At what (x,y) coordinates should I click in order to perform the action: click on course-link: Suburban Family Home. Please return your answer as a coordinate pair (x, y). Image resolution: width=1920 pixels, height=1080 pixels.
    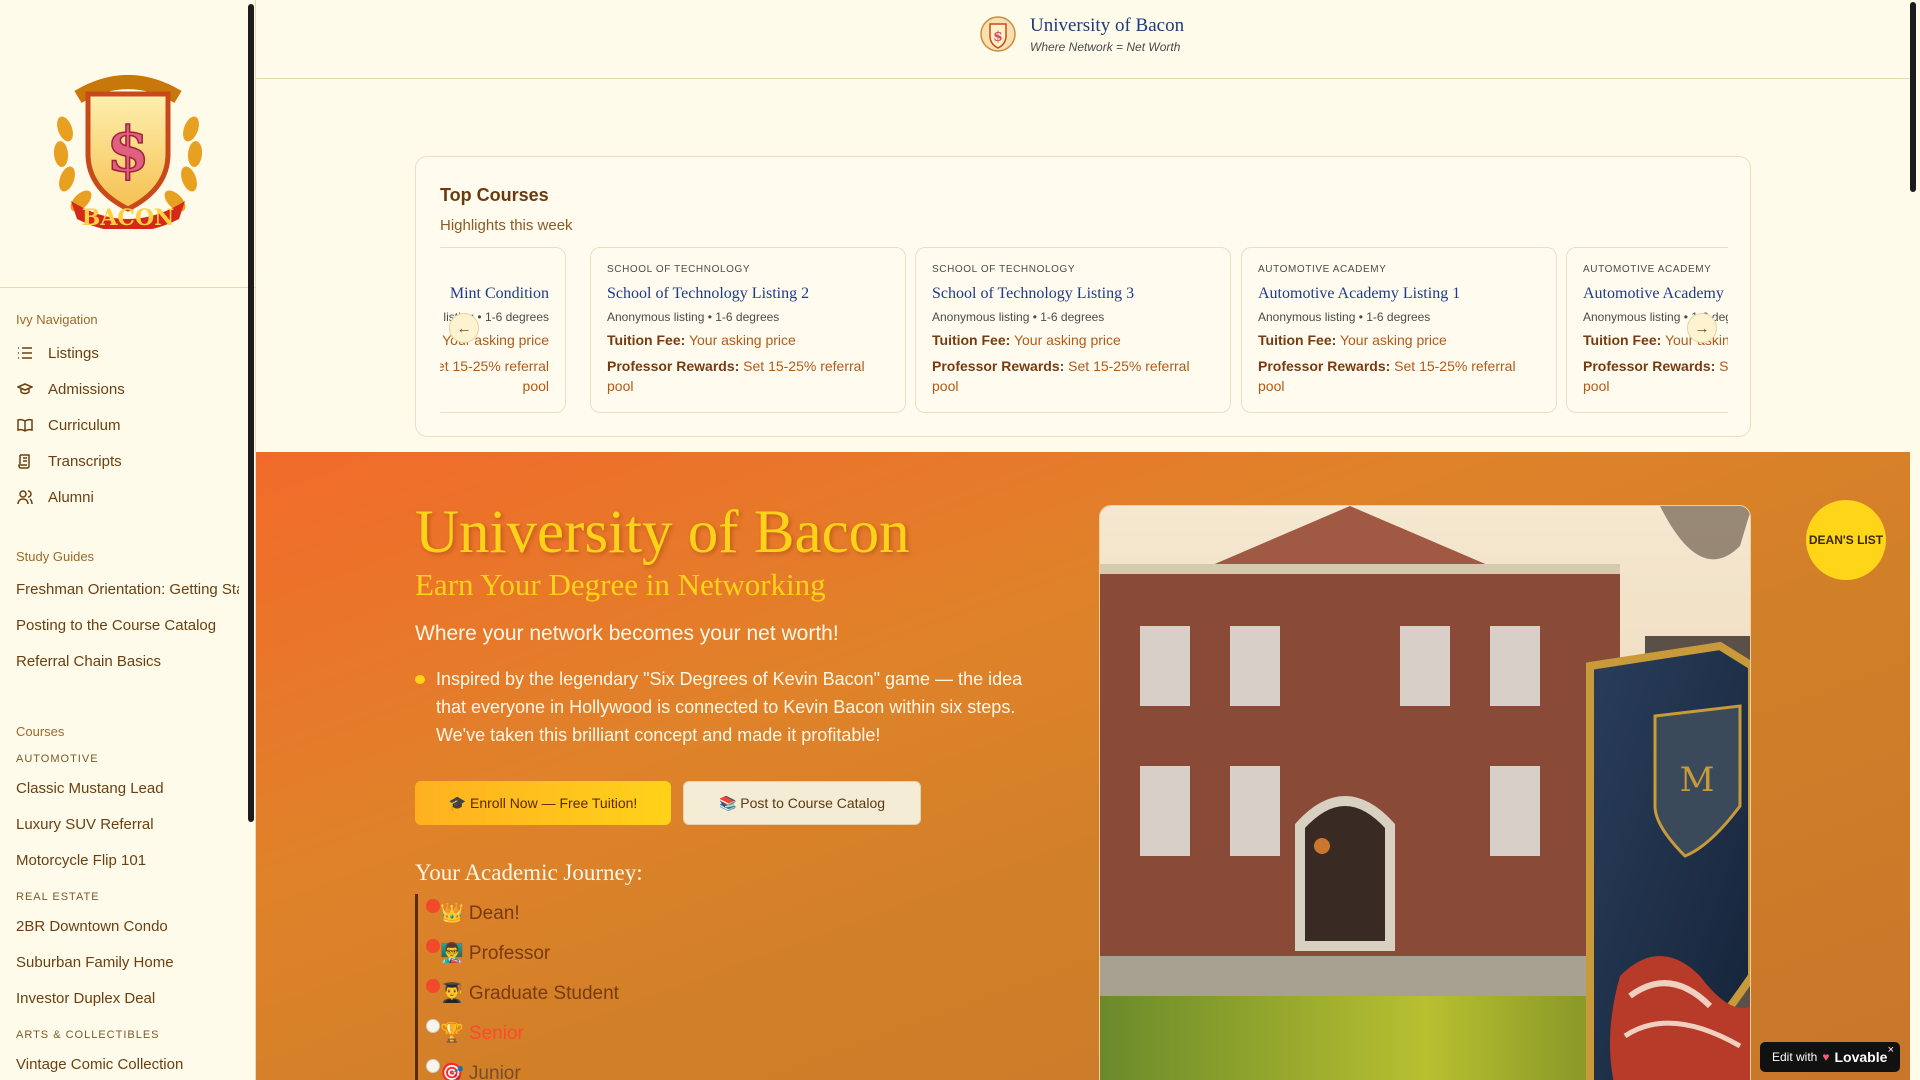
    Looking at the image, I should click on (127, 963).